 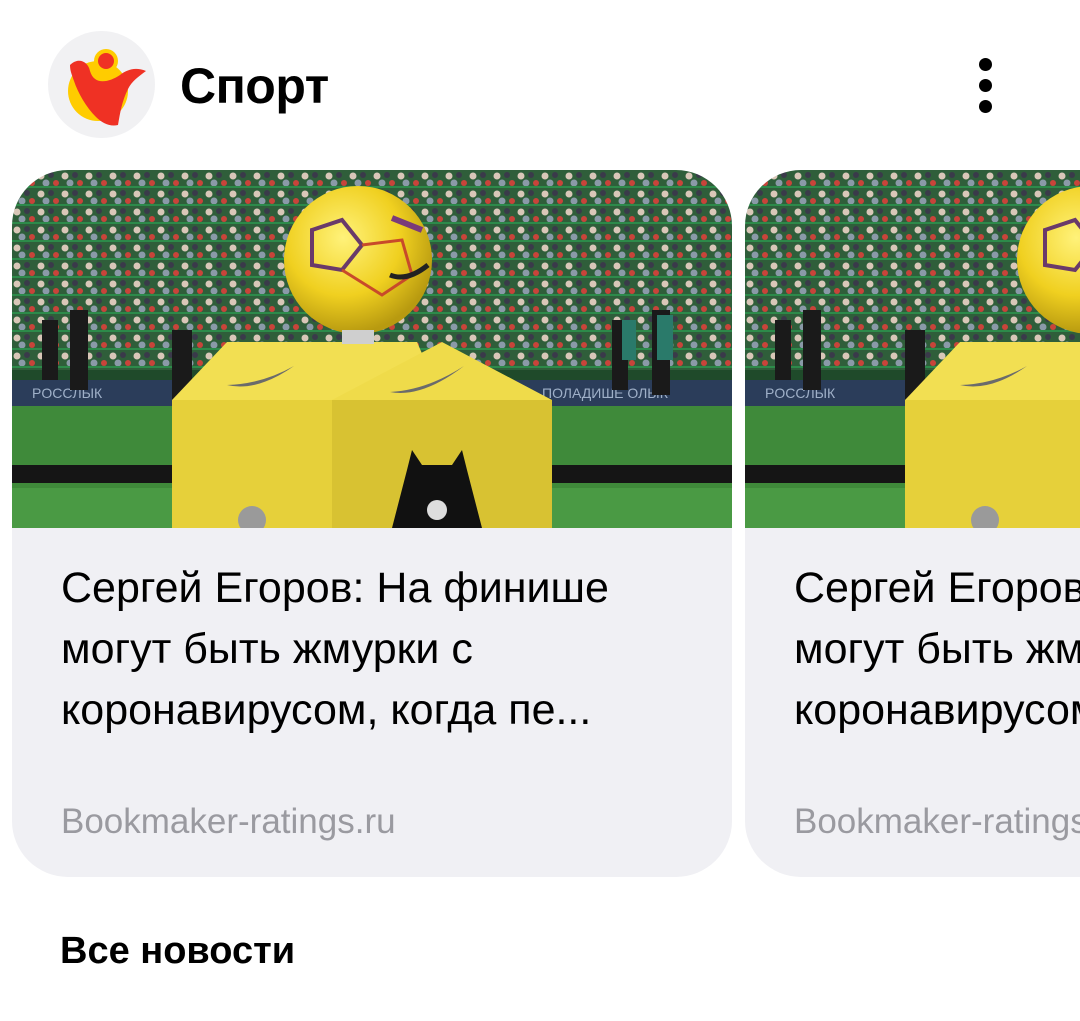 I want to click on more-options-button, so click(x=985, y=85).